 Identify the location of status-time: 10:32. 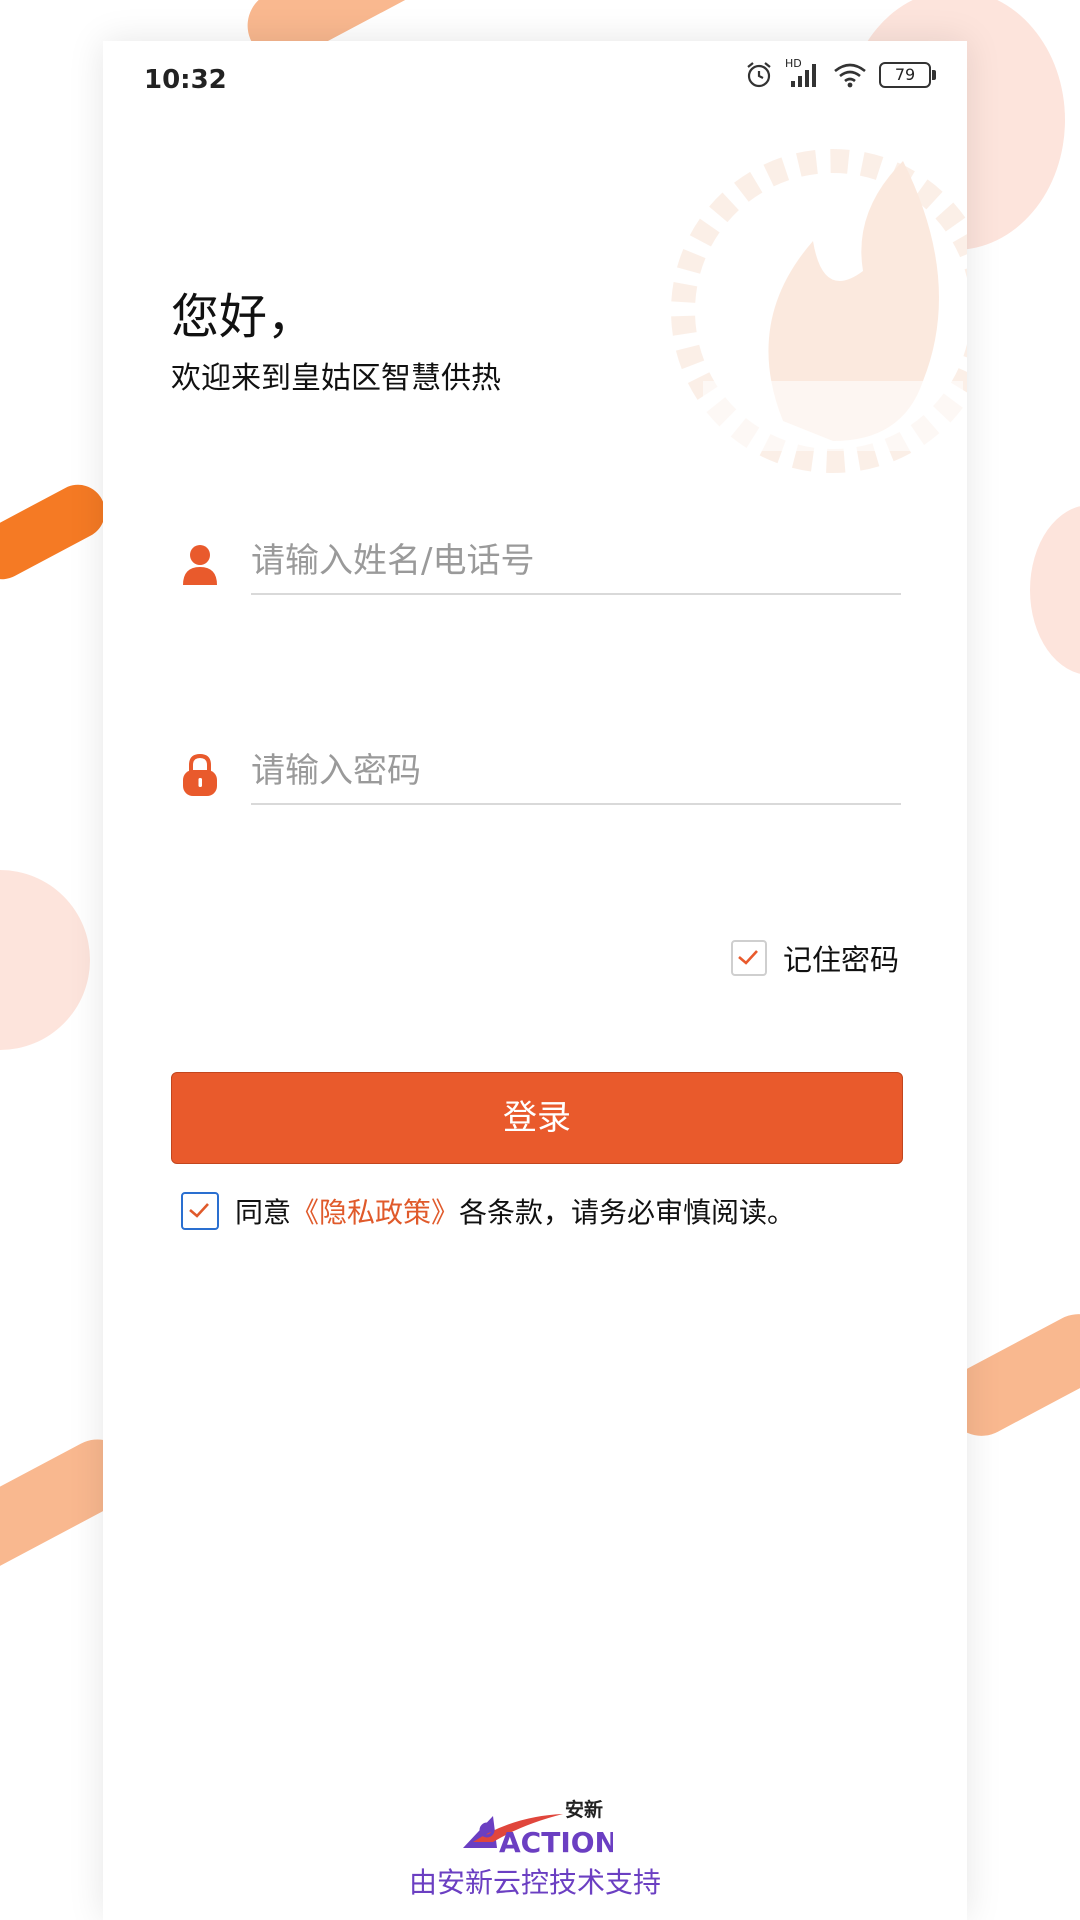
(185, 80).